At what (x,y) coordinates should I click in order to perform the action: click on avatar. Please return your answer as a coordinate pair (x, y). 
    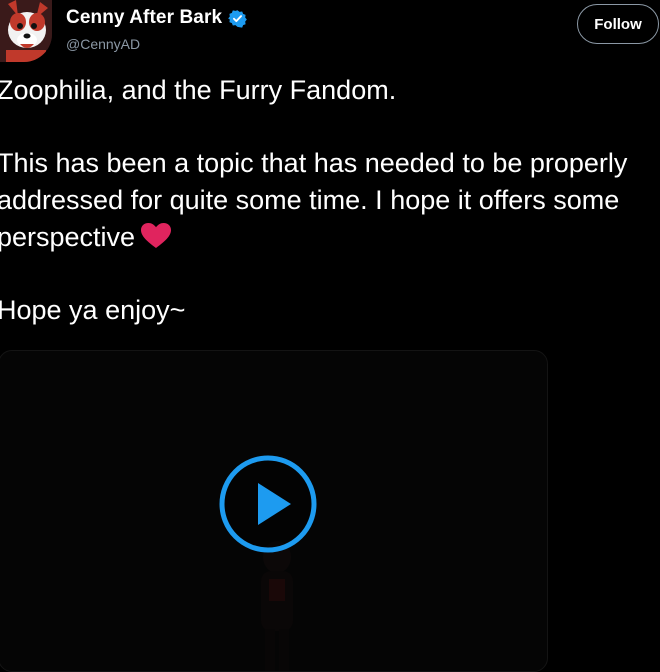
    Looking at the image, I should click on (26, 31).